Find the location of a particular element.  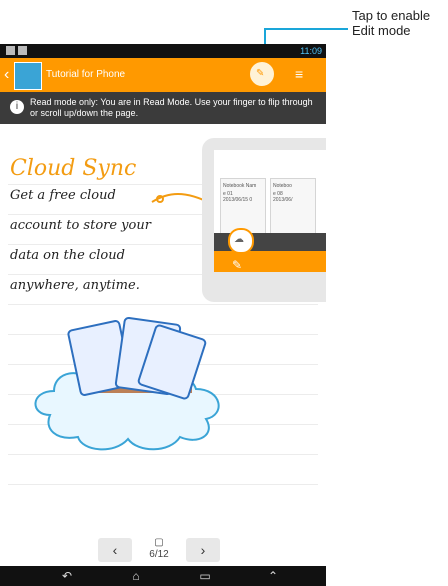

cloud-icon: ☁ is located at coordinates (239, 239).